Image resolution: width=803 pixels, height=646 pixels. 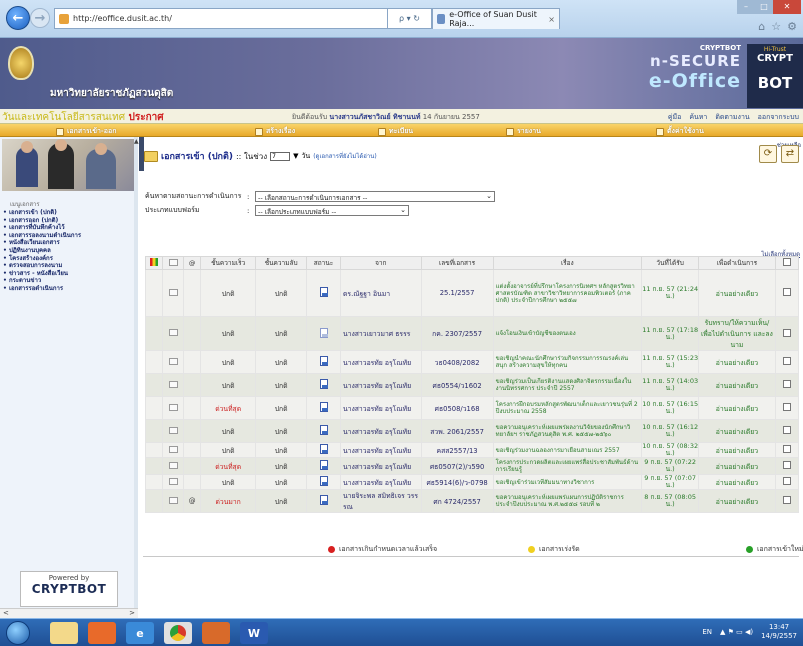 What do you see at coordinates (732, 117) in the screenshot?
I see `track-work-link: ติดตามงาน` at bounding box center [732, 117].